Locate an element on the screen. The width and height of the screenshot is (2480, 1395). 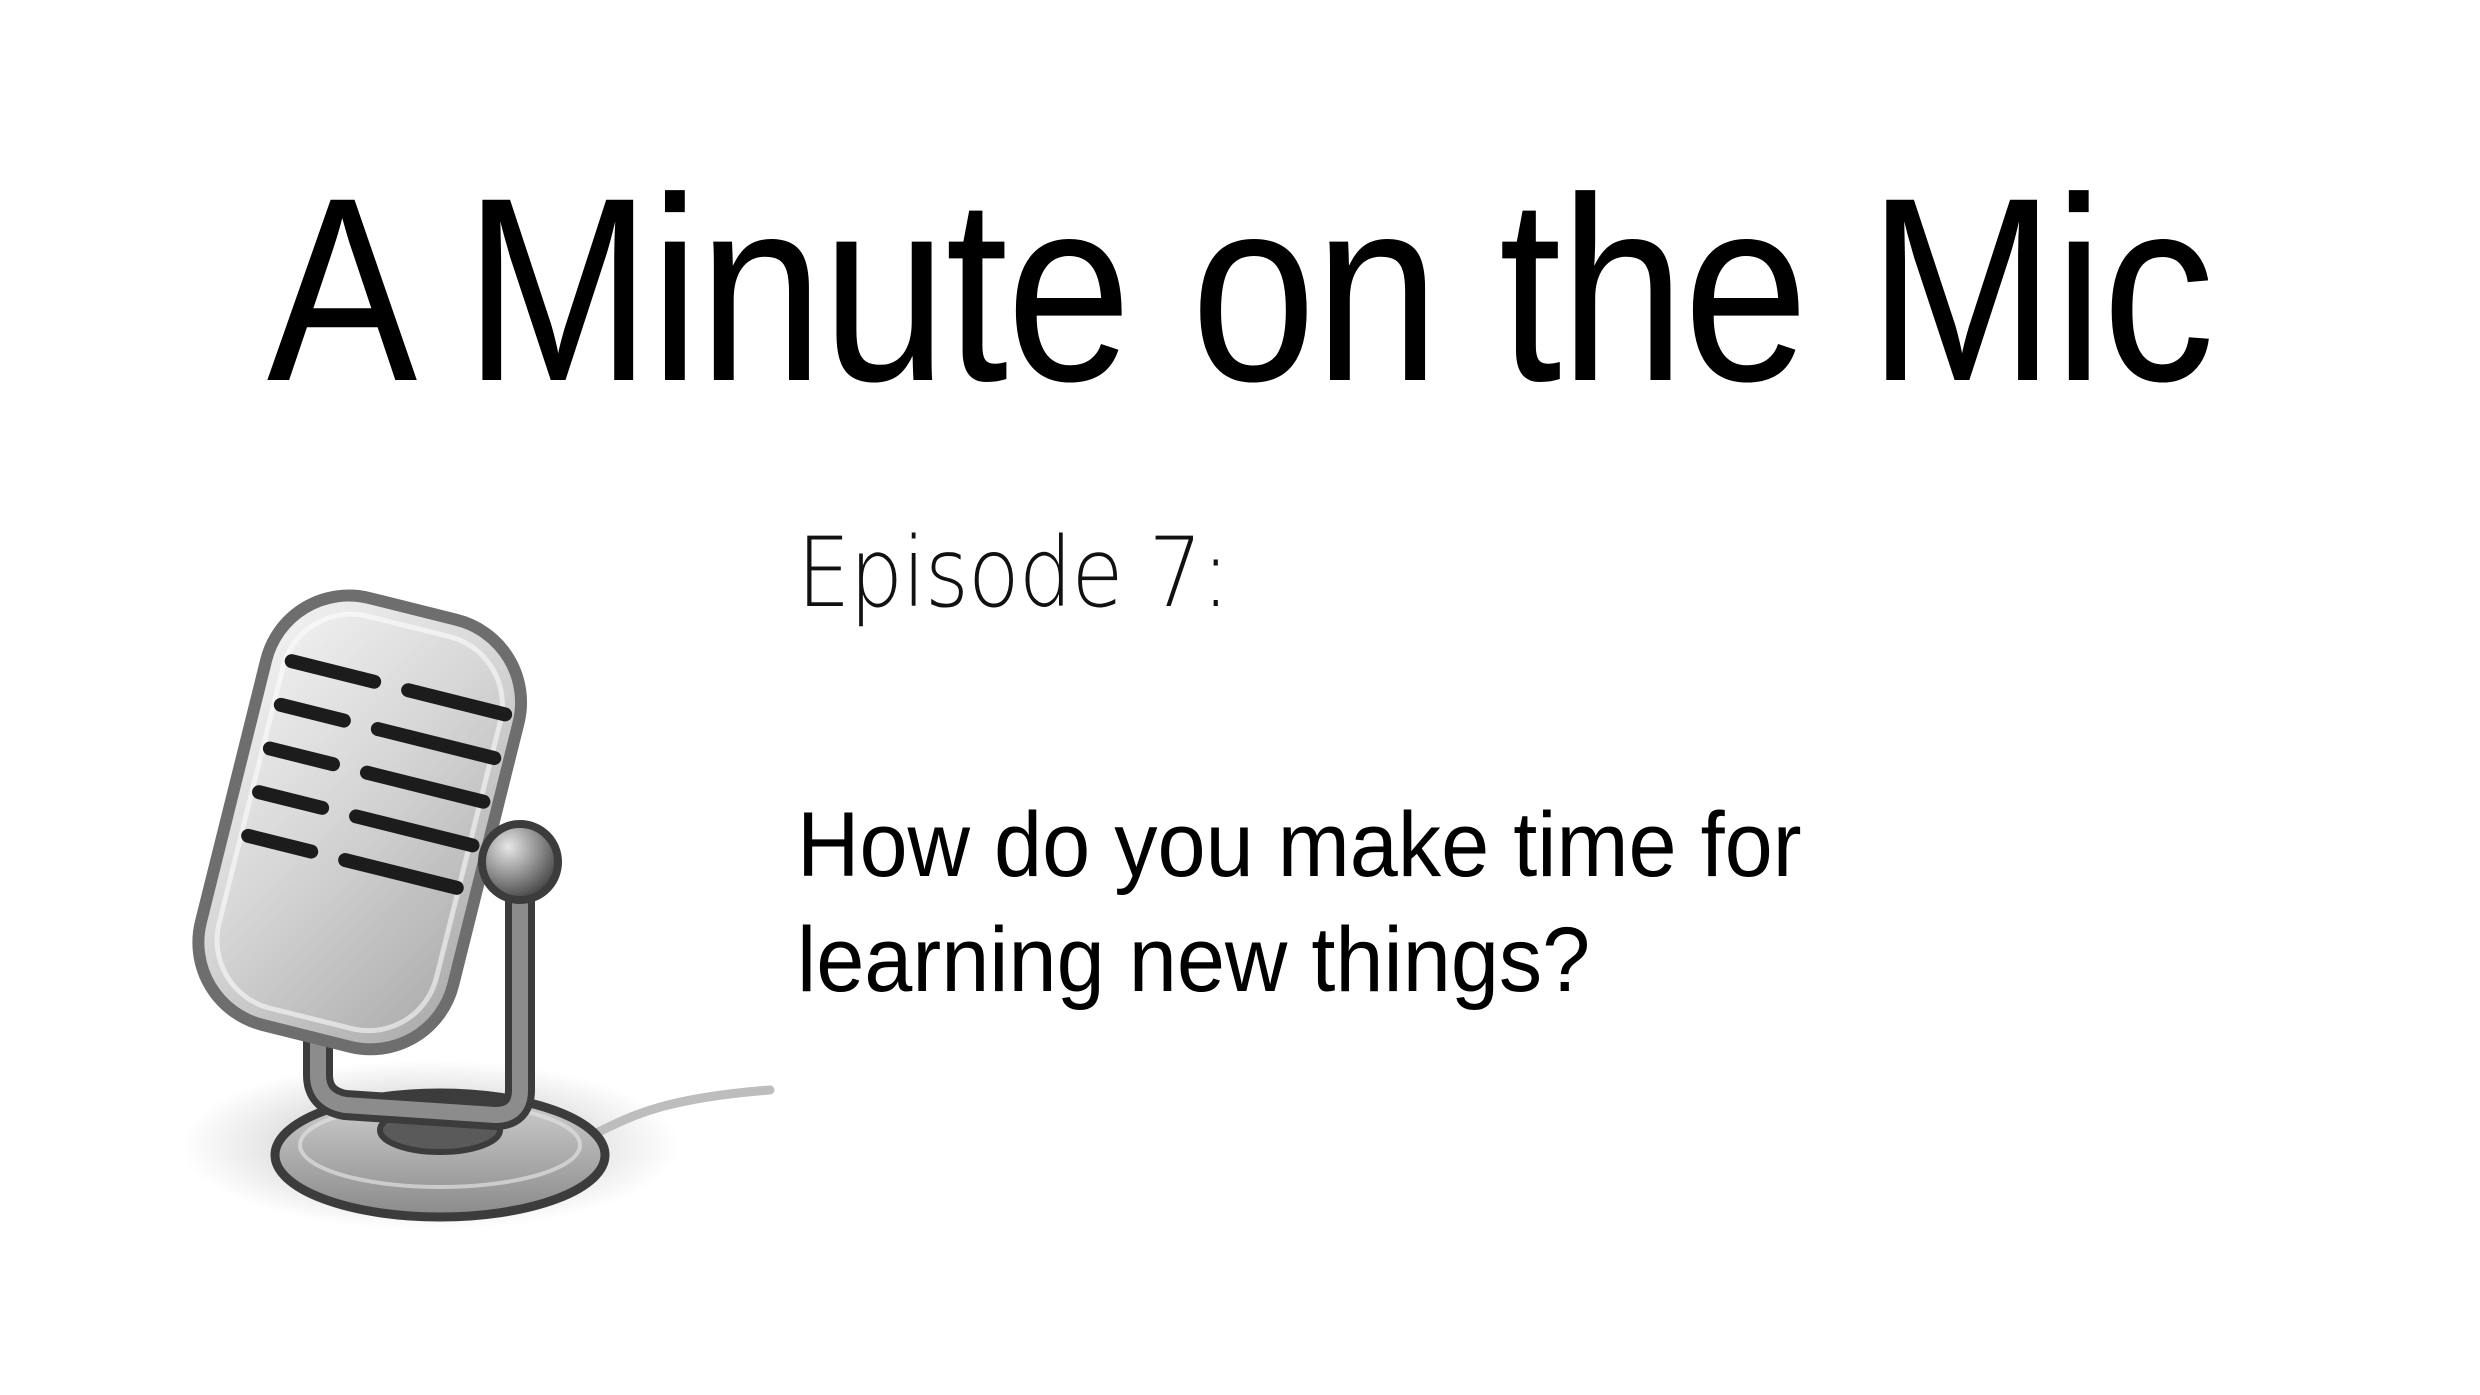
microphone-icon is located at coordinates (477, 909).